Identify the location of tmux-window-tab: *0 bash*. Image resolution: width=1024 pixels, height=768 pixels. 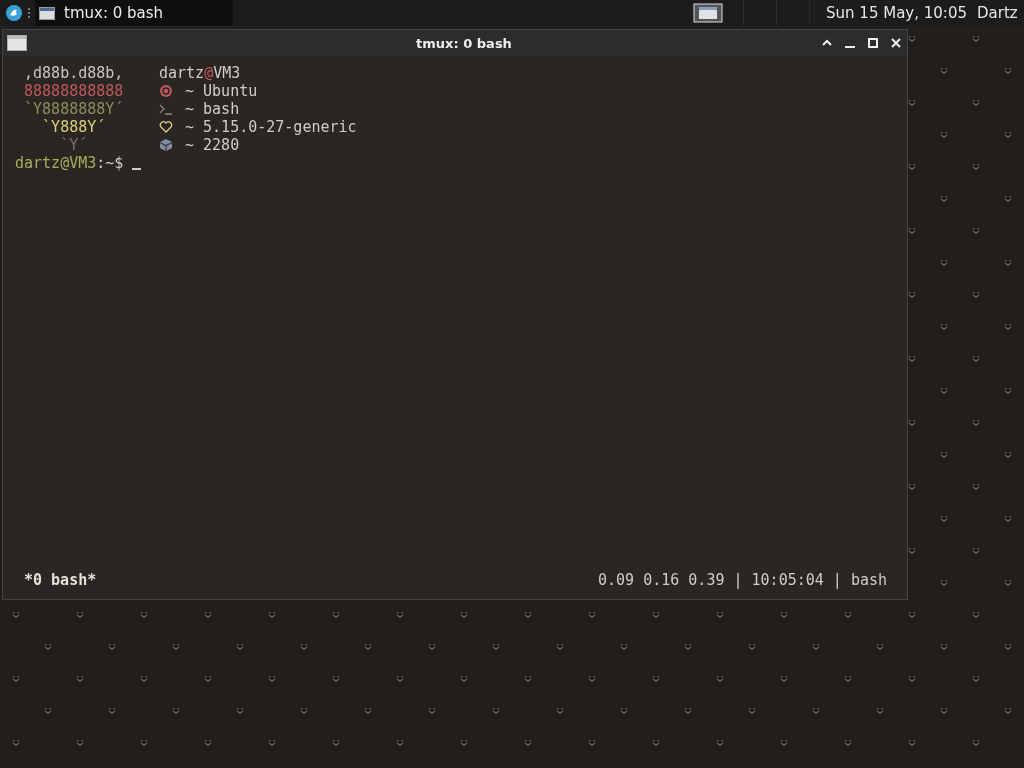
(60, 580).